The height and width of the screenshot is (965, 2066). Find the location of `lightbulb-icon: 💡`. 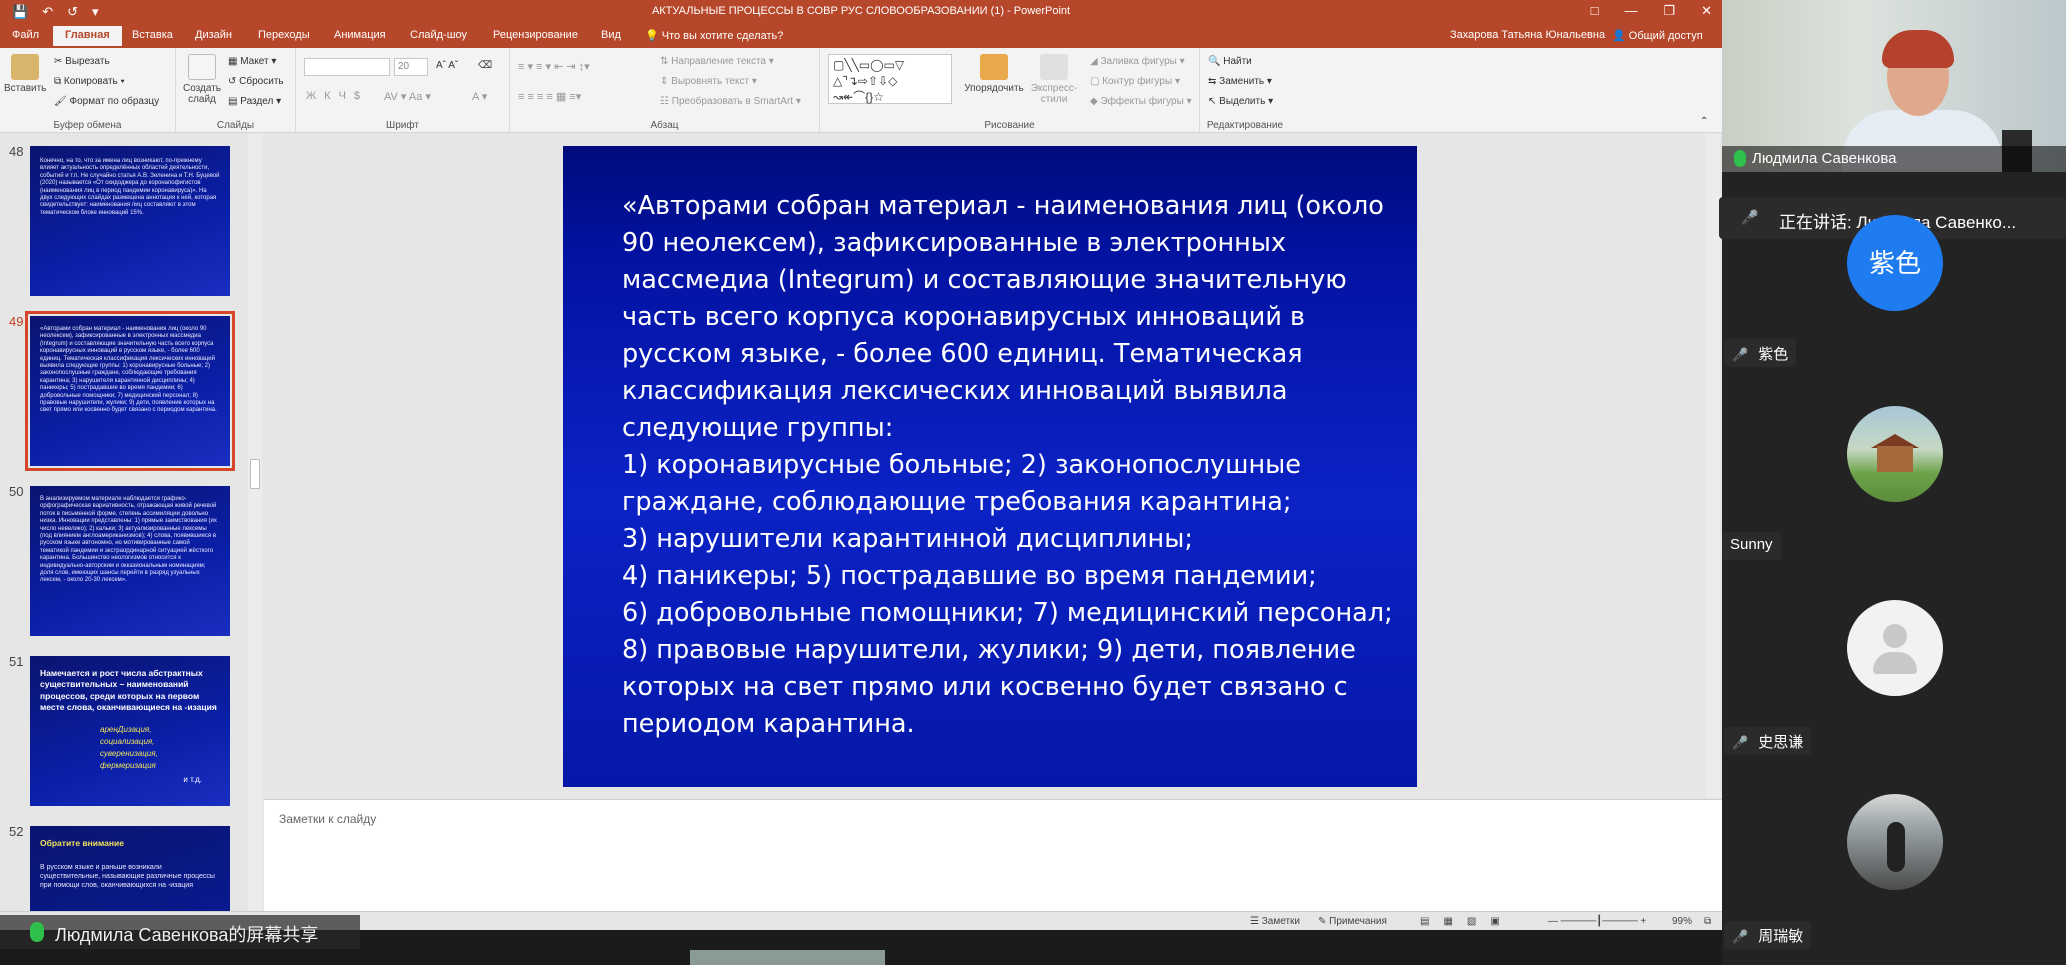

lightbulb-icon: 💡 is located at coordinates (653, 36).